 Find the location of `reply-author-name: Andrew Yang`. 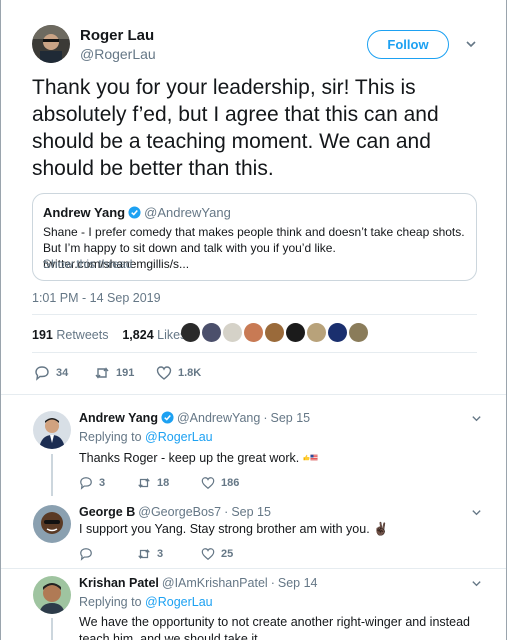

reply-author-name: Andrew Yang is located at coordinates (118, 418).